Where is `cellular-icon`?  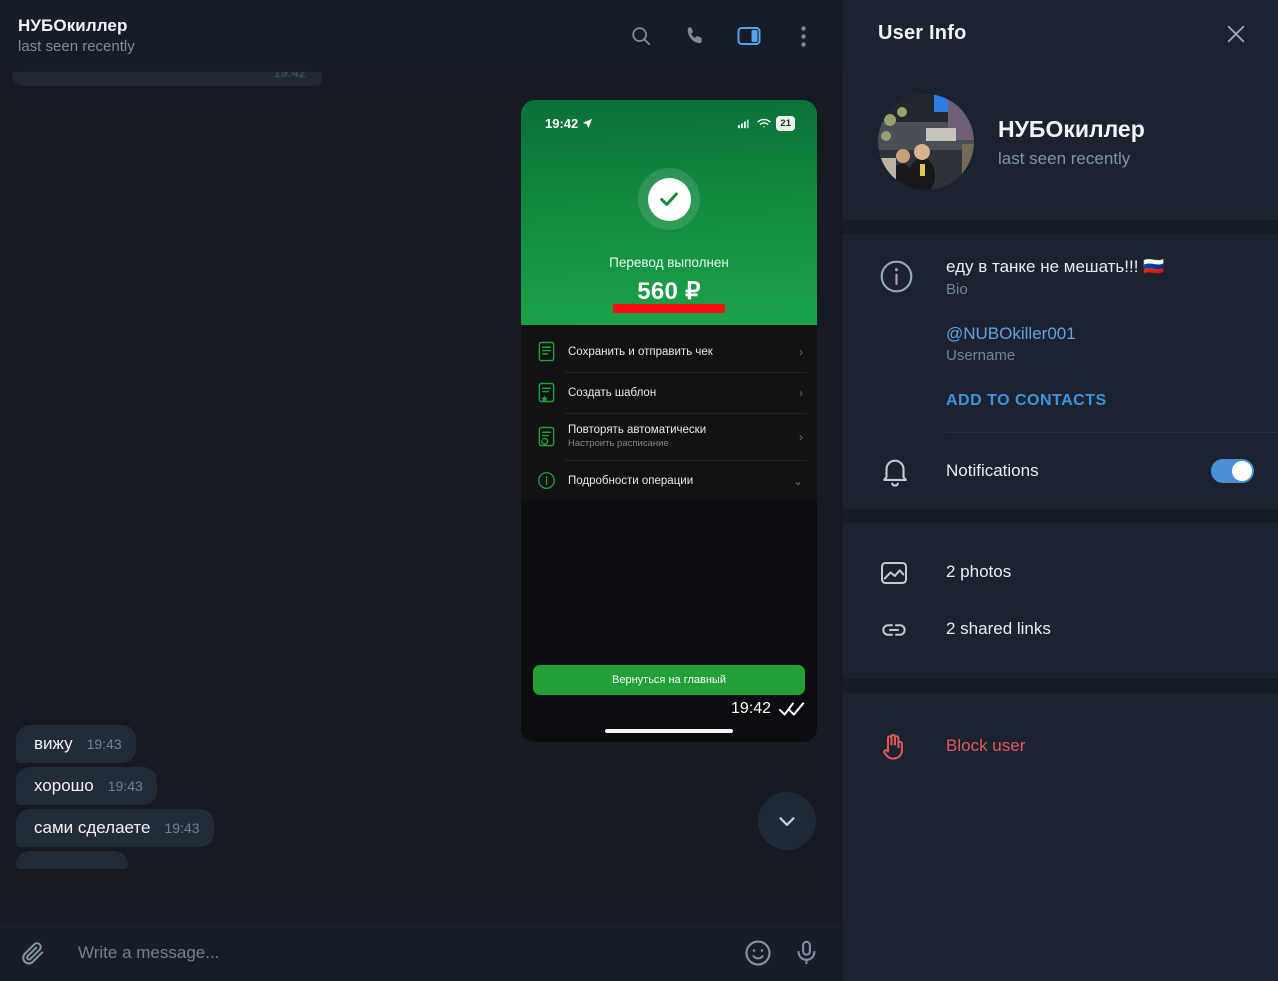
cellular-icon is located at coordinates (744, 123).